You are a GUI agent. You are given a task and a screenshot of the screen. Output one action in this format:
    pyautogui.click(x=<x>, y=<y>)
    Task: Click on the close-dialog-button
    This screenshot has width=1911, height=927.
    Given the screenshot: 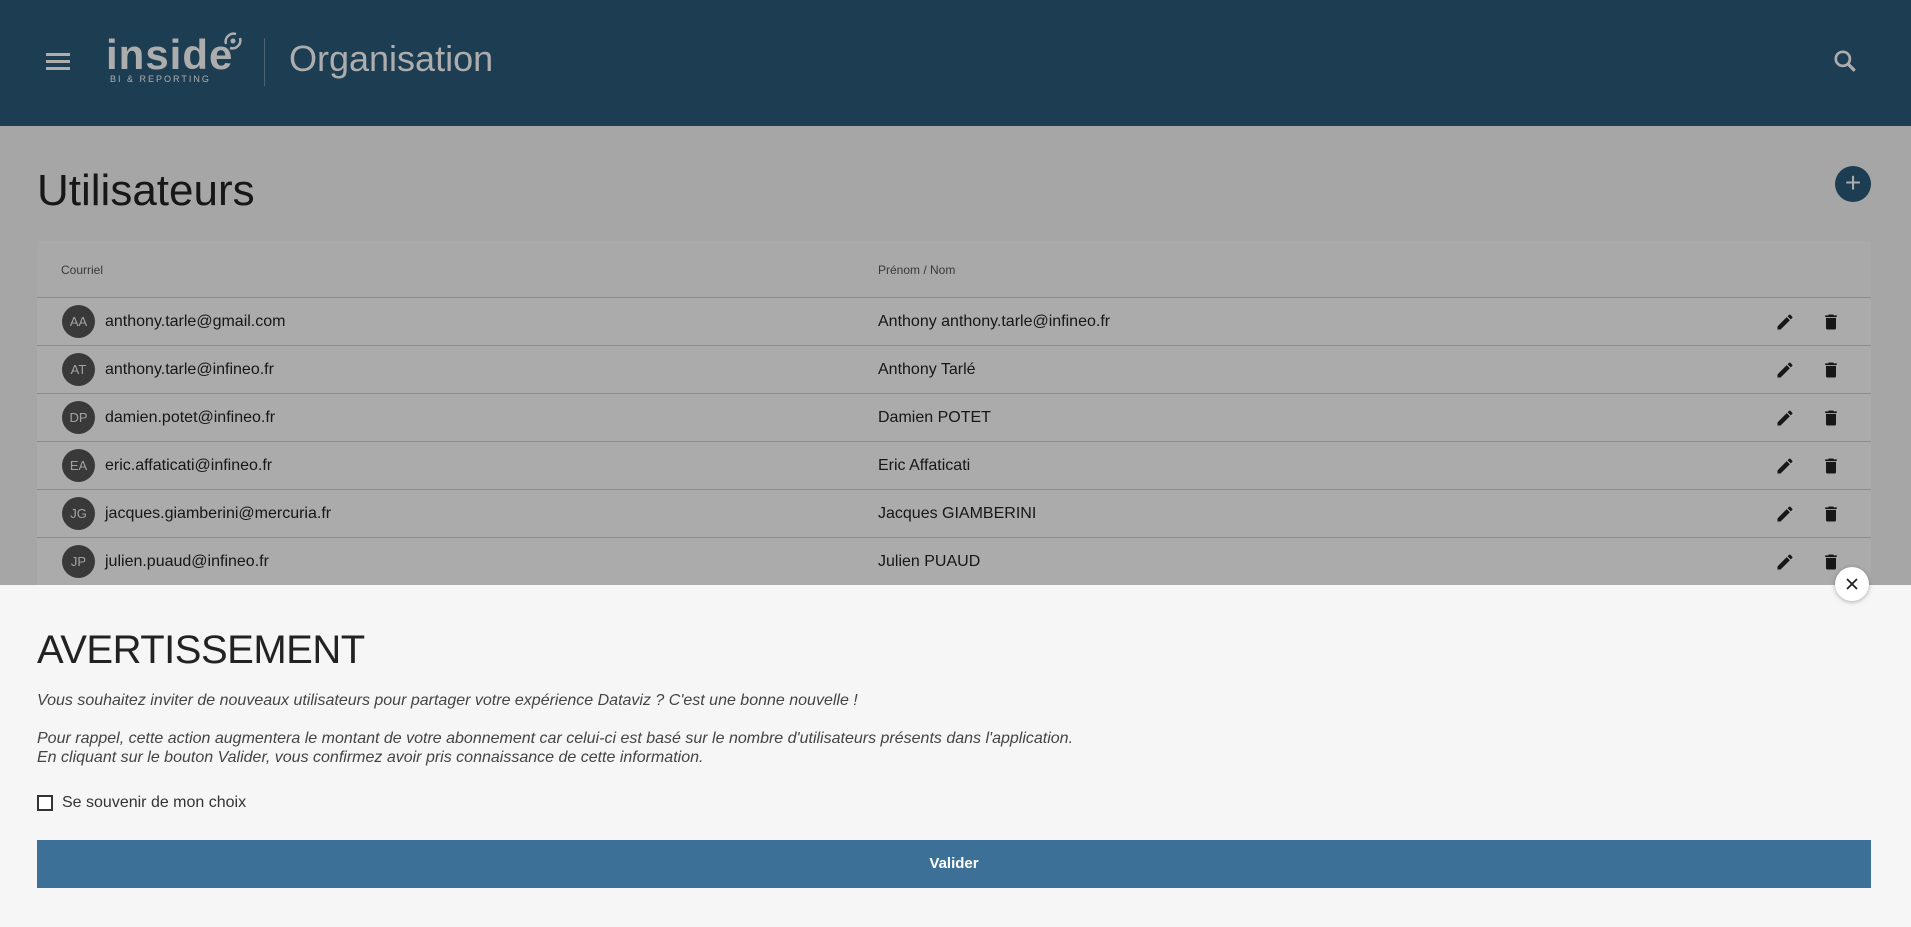 What is the action you would take?
    pyautogui.click(x=1852, y=584)
    